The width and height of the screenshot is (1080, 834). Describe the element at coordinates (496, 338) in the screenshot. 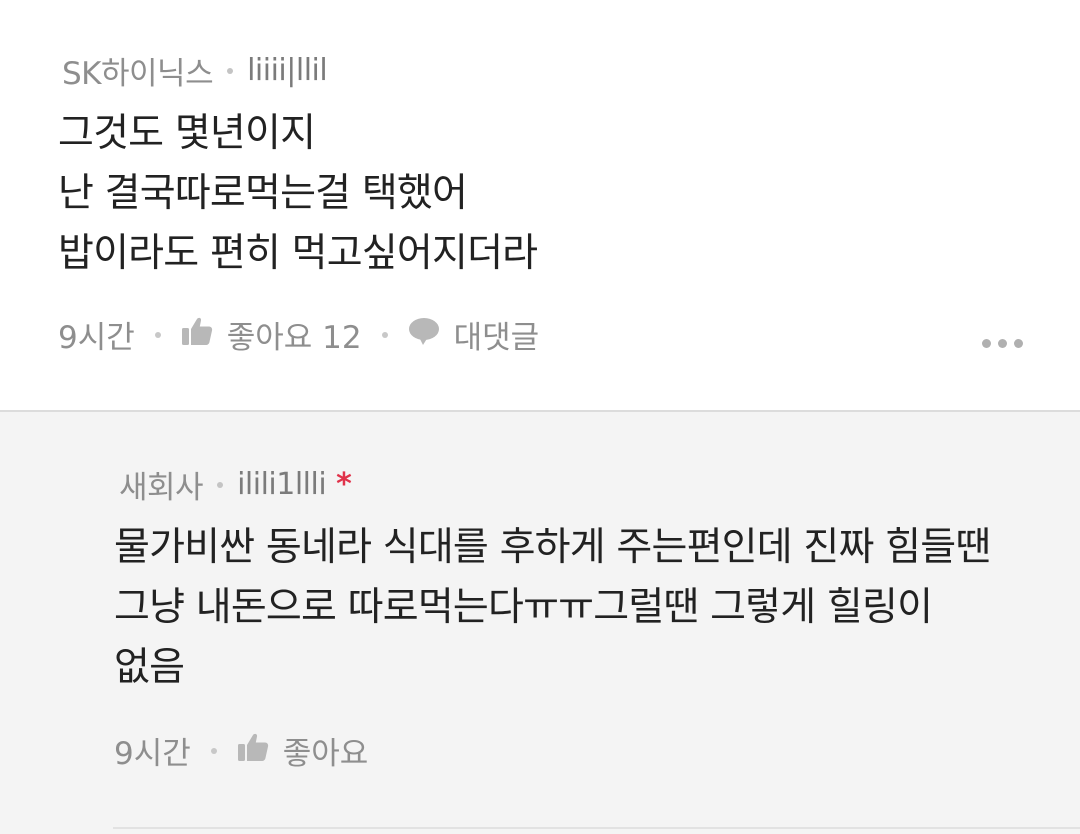

I see `reply-label: 대댓글` at that location.